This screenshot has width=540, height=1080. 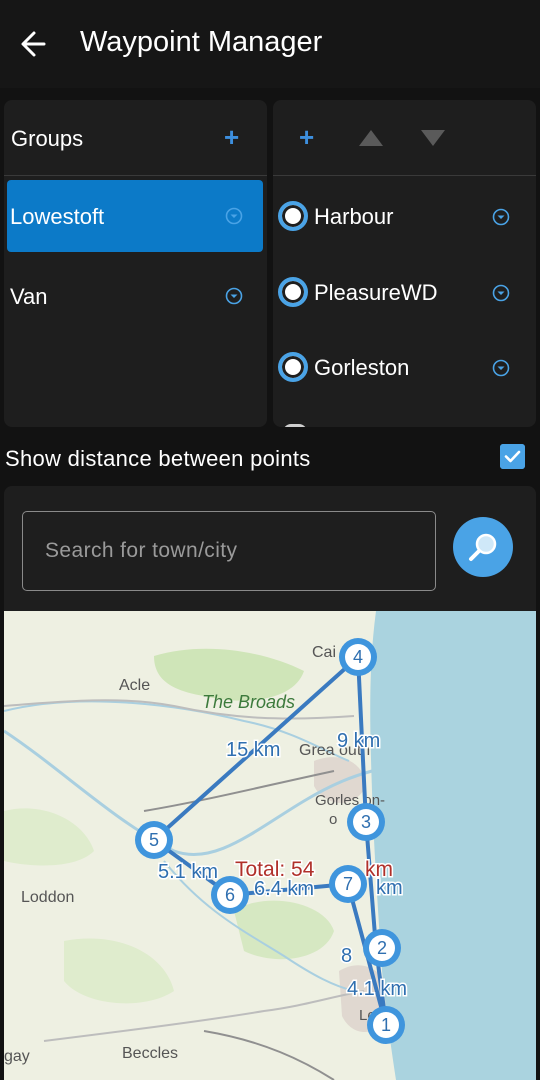 What do you see at coordinates (379, 869) in the screenshot?
I see `total-distance-suffix: km` at bounding box center [379, 869].